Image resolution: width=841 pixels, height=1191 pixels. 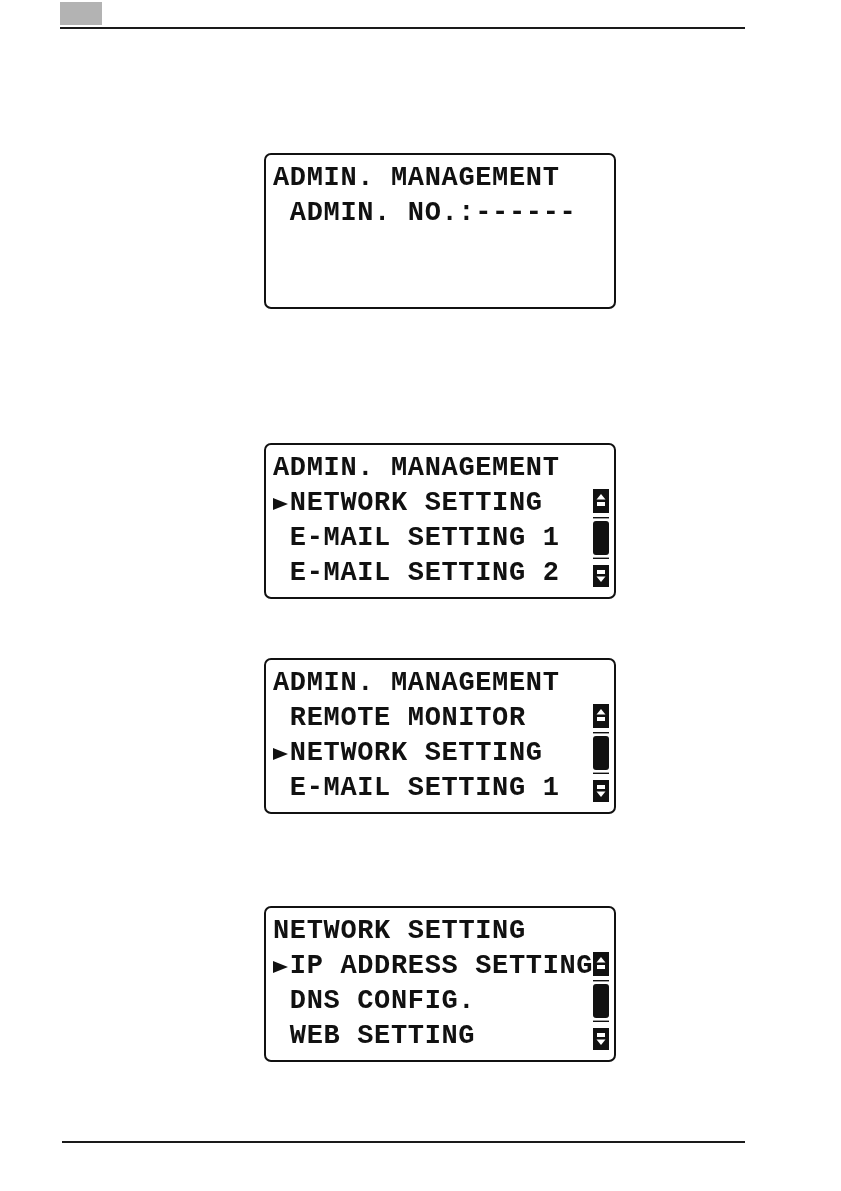 What do you see at coordinates (382, 213) in the screenshot?
I see `entry-label: ADMIN. NO.:` at bounding box center [382, 213].